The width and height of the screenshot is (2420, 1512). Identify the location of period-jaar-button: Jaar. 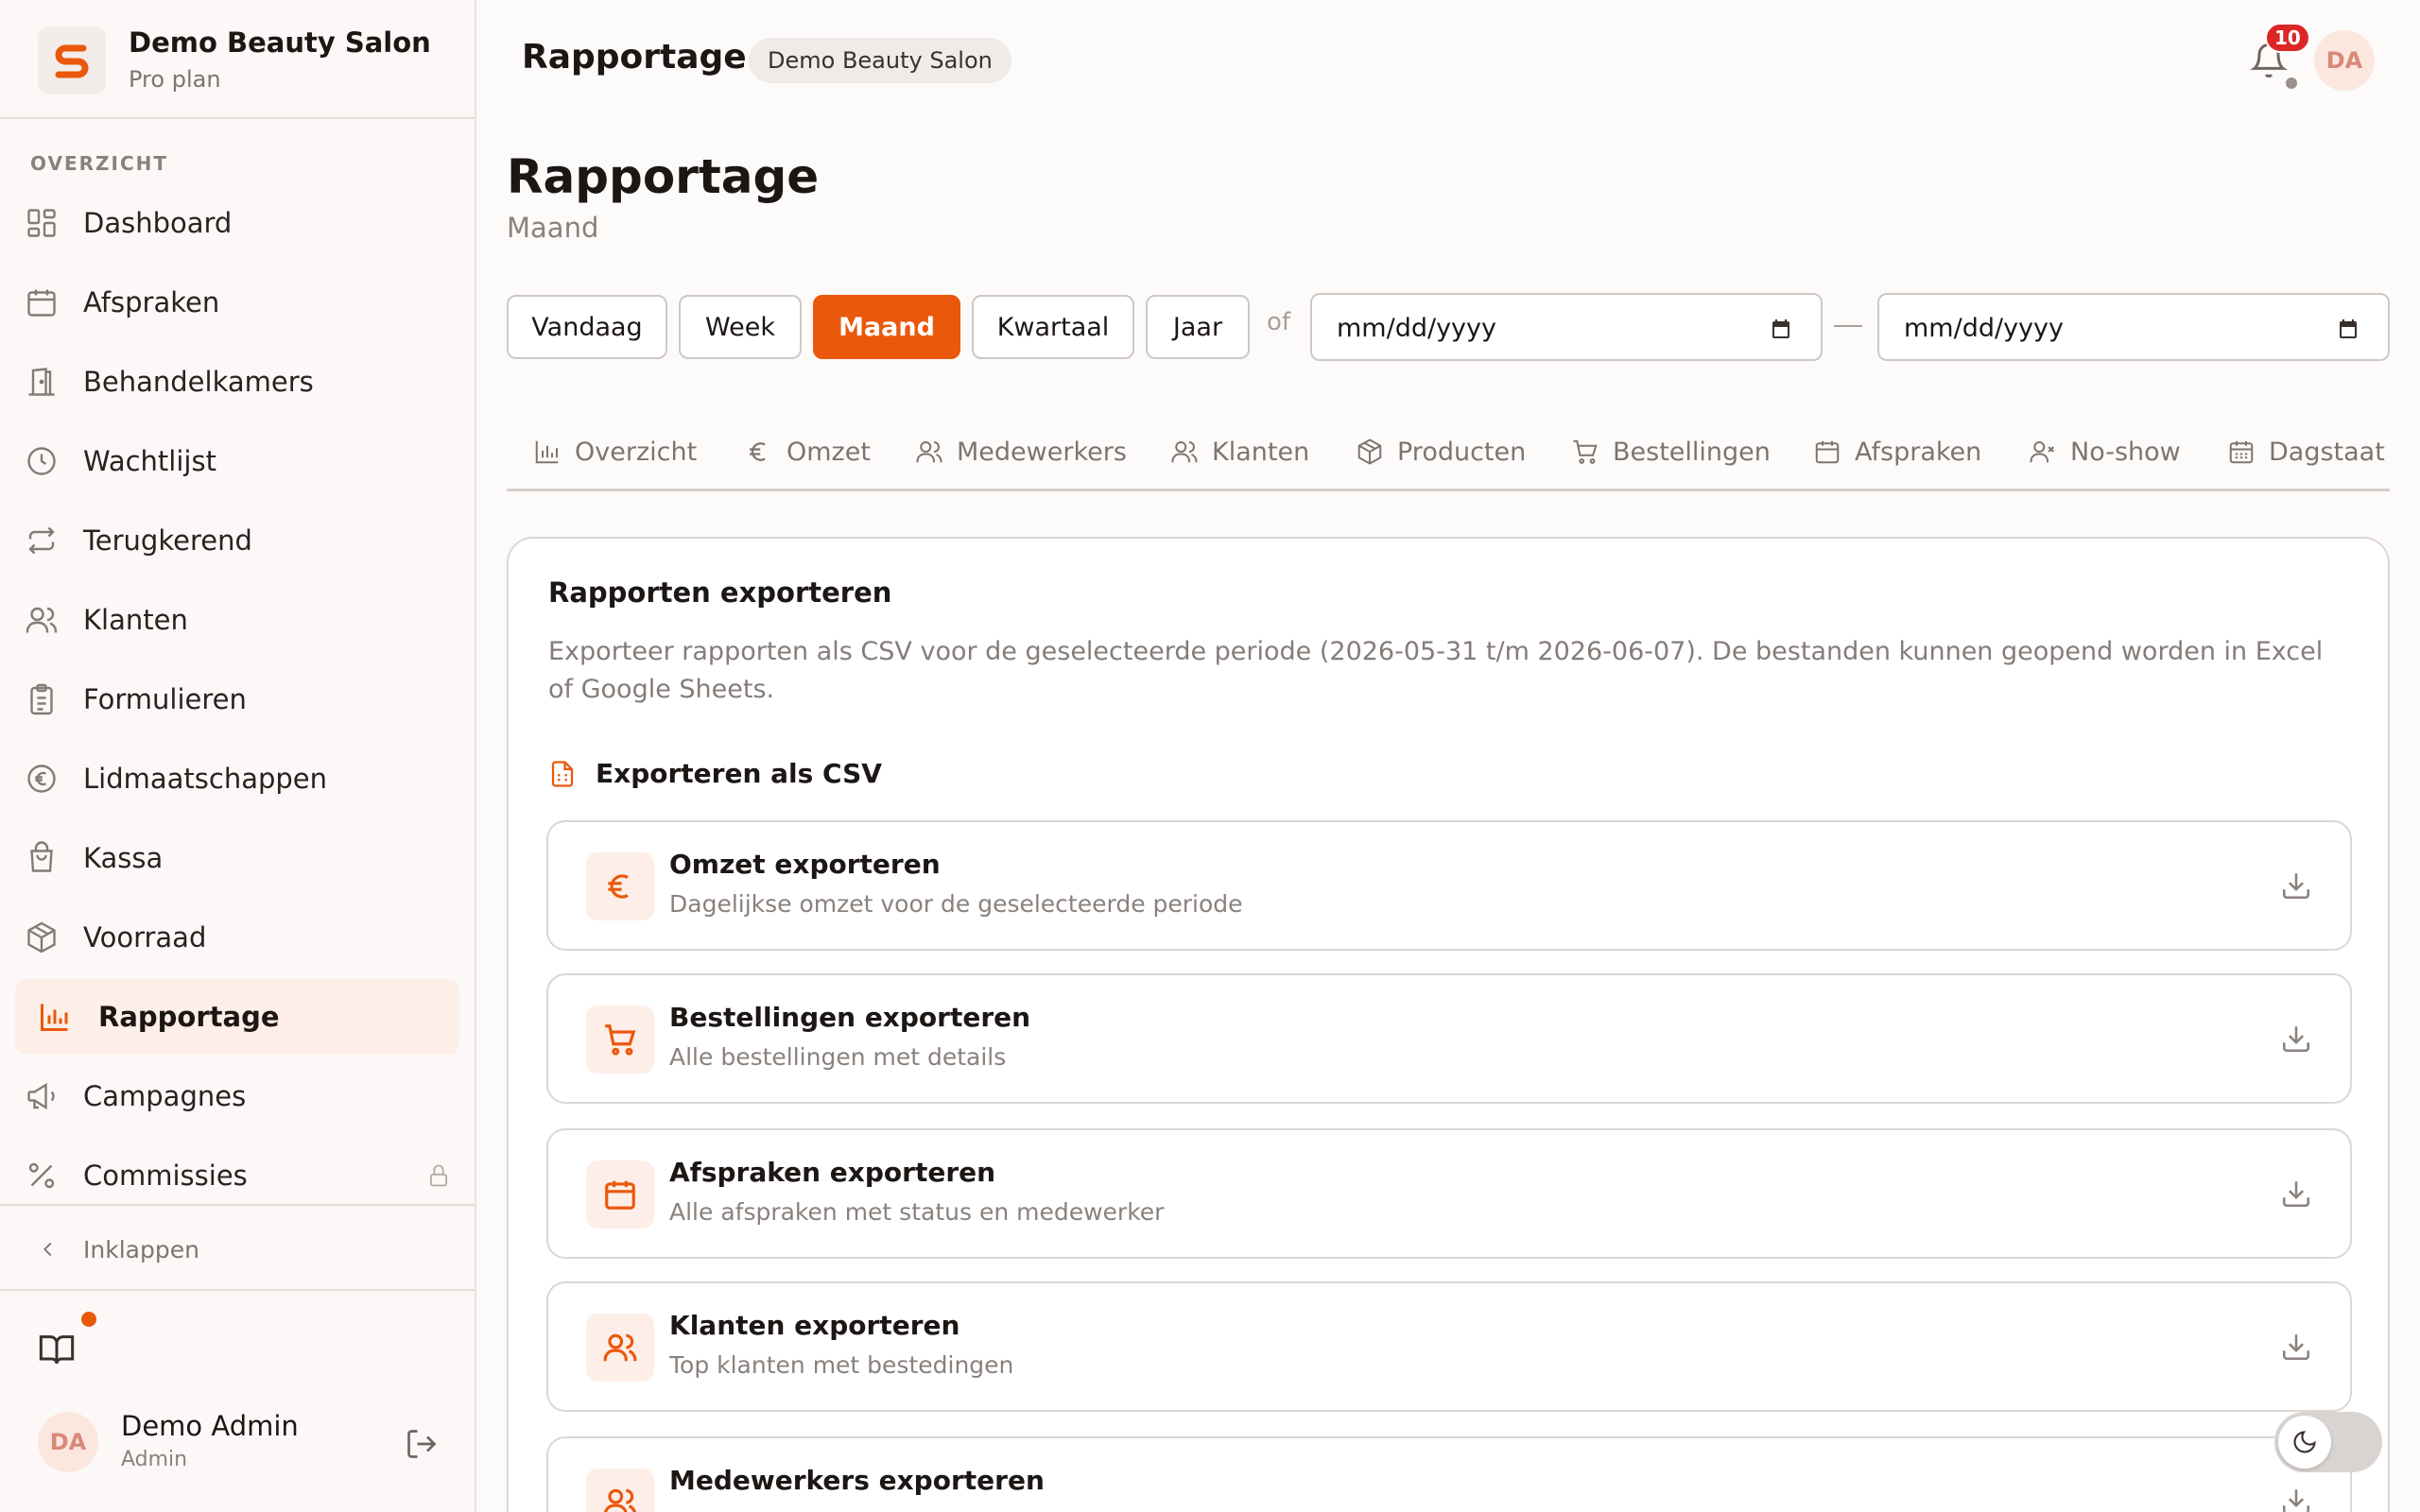
(1198, 327).